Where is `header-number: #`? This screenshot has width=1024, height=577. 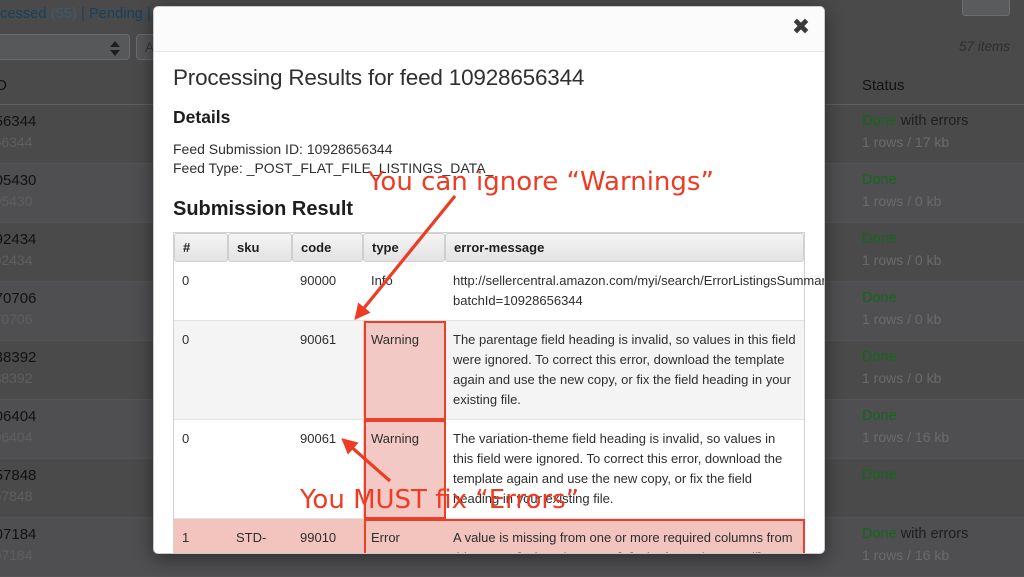
header-number: # is located at coordinates (201, 247).